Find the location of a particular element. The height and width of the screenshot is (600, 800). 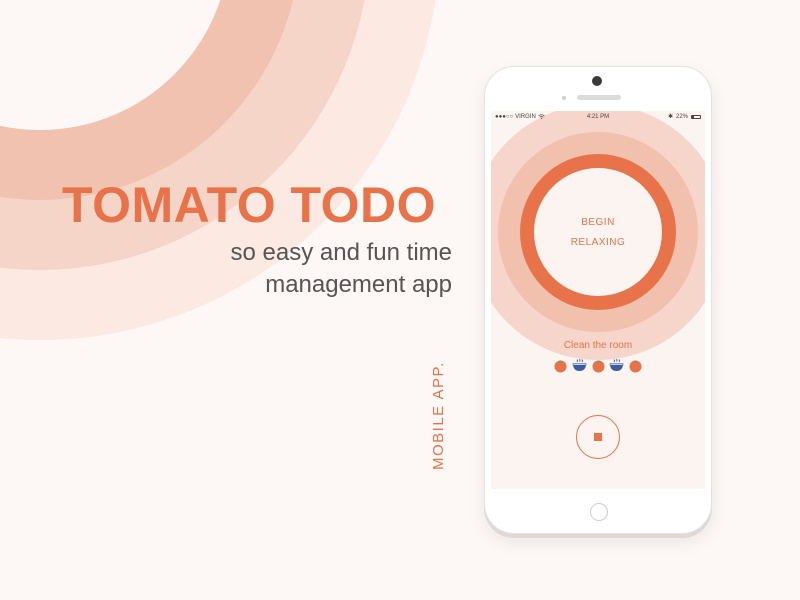

mobile-app-label: MOBILE APP. is located at coordinates (438, 415).